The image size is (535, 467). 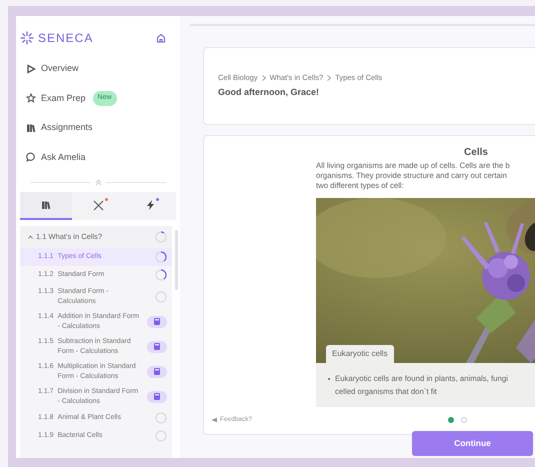 I want to click on lesson-title: Cells, so click(x=476, y=153).